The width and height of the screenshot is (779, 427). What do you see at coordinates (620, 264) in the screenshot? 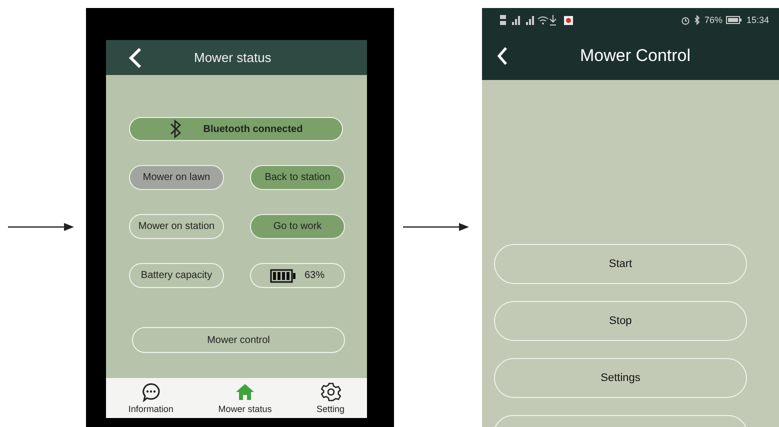
I see `control-button: Start` at bounding box center [620, 264].